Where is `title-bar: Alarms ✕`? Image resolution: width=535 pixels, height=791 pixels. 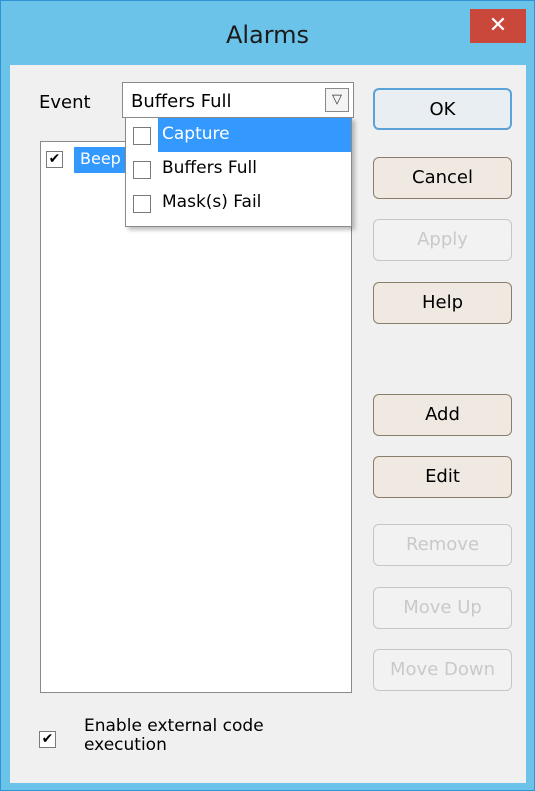 title-bar: Alarms ✕ is located at coordinates (267, 33).